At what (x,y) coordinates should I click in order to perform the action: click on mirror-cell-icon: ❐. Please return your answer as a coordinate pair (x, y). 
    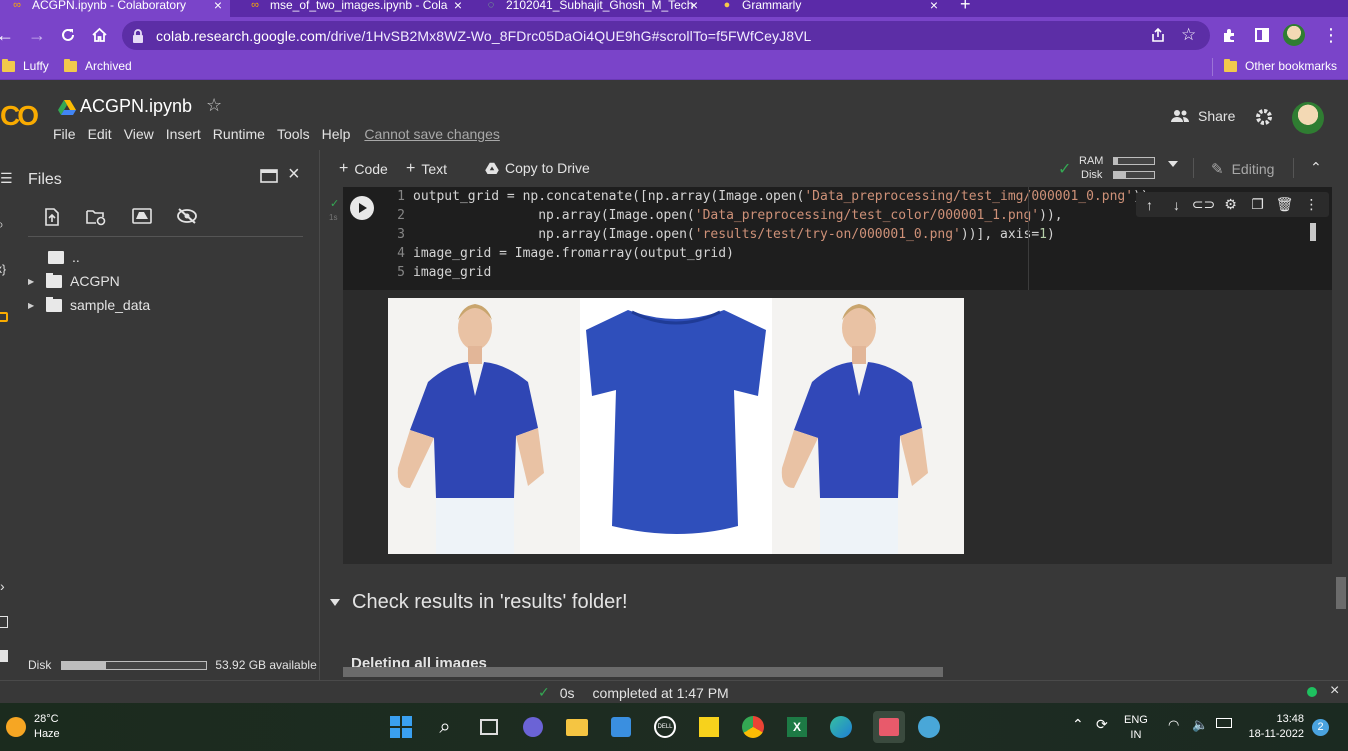
    Looking at the image, I should click on (1257, 204).